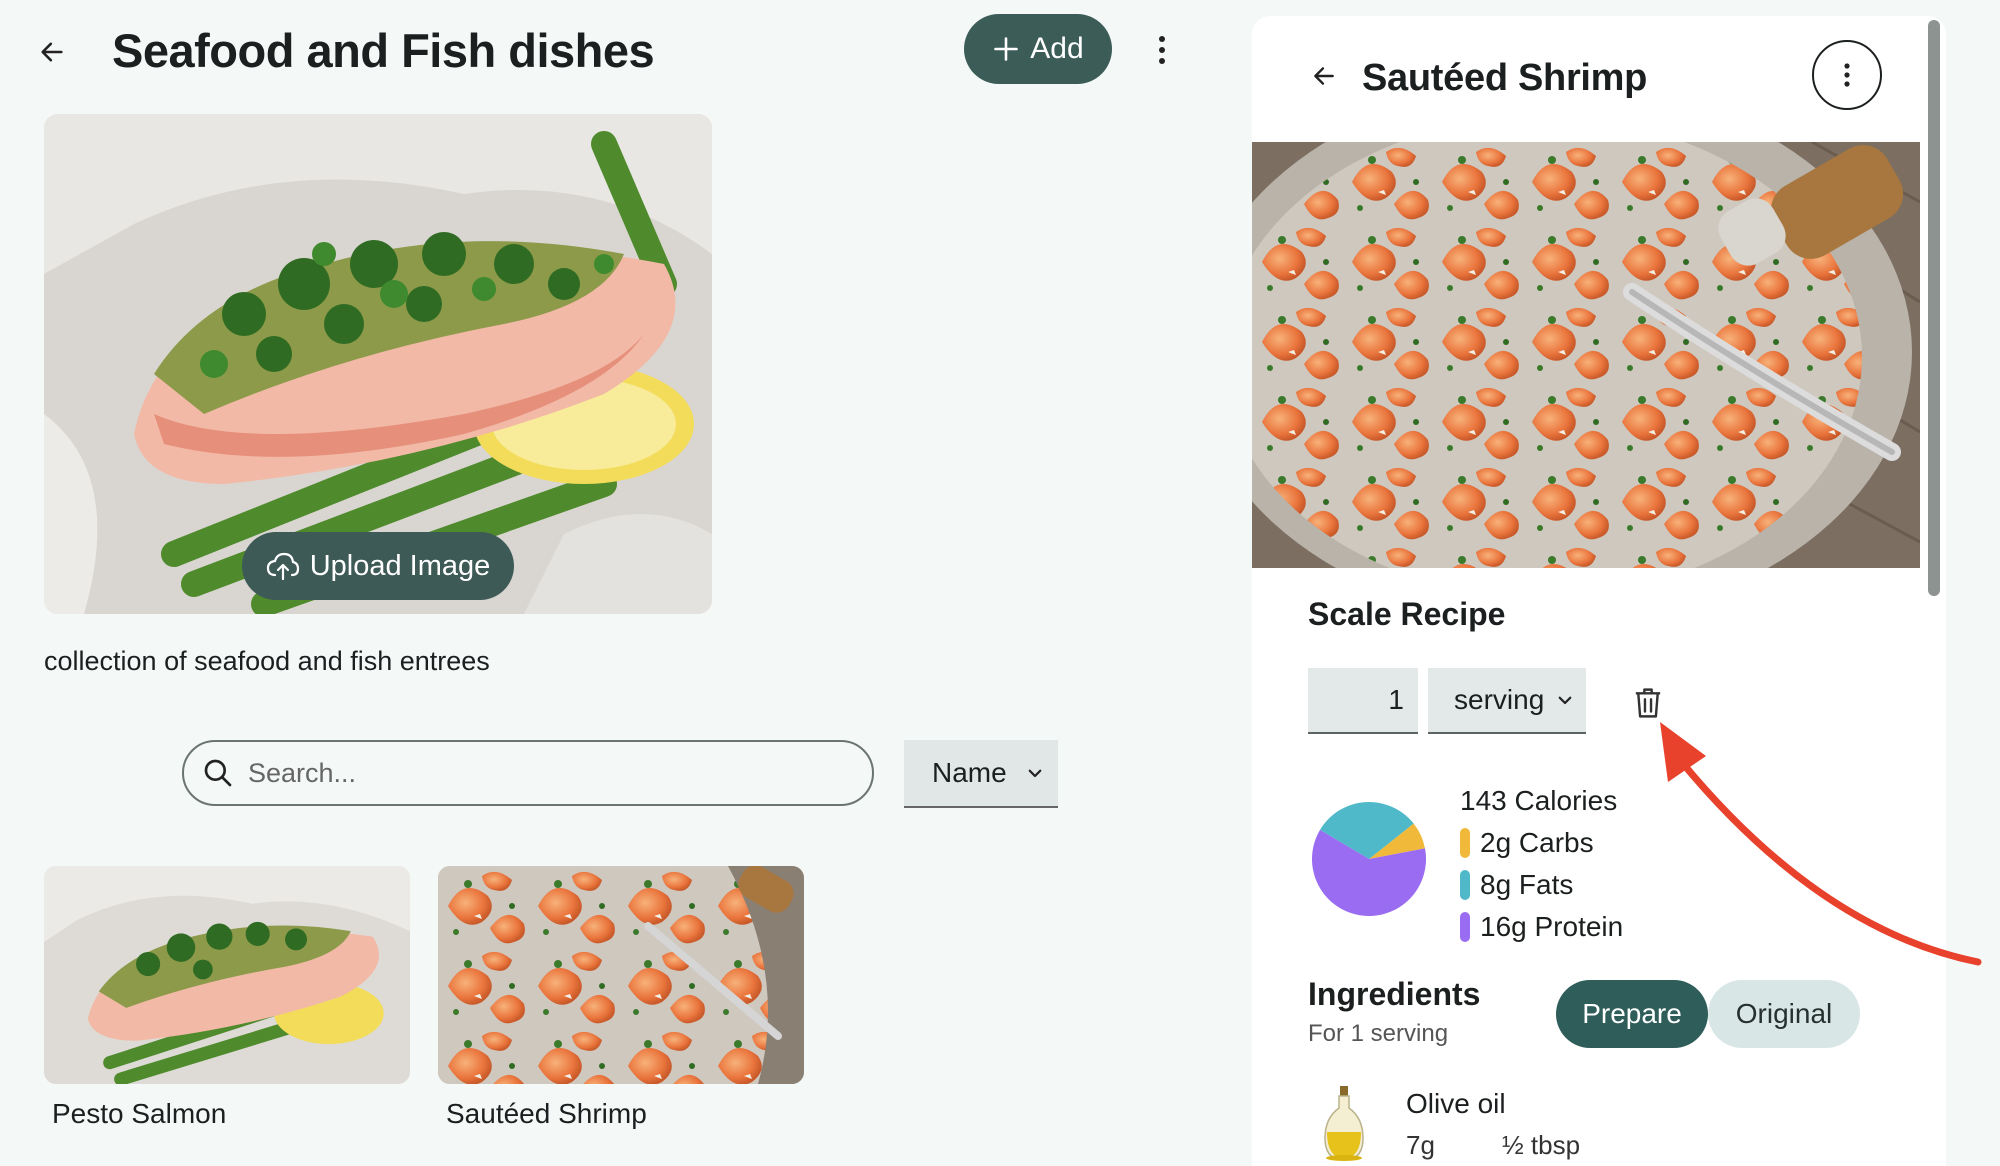 This screenshot has height=1166, width=2000. What do you see at coordinates (282, 566) in the screenshot?
I see `cloud-upload-icon` at bounding box center [282, 566].